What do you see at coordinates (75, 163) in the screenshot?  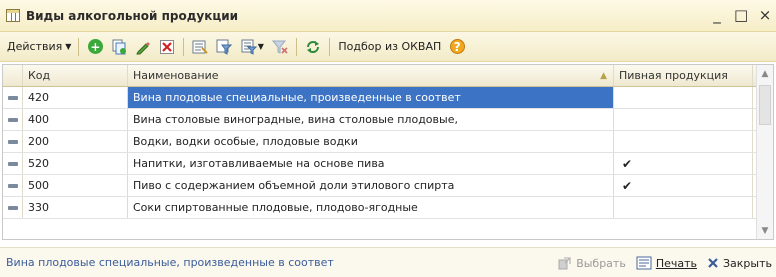 I see `cell-code: 520` at bounding box center [75, 163].